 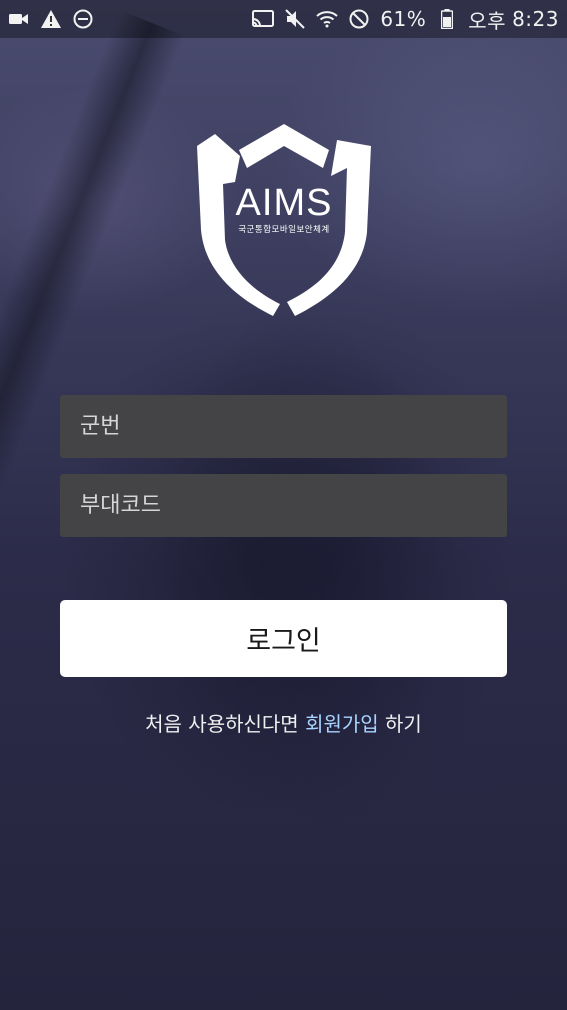 What do you see at coordinates (327, 19) in the screenshot?
I see `wifi-icon` at bounding box center [327, 19].